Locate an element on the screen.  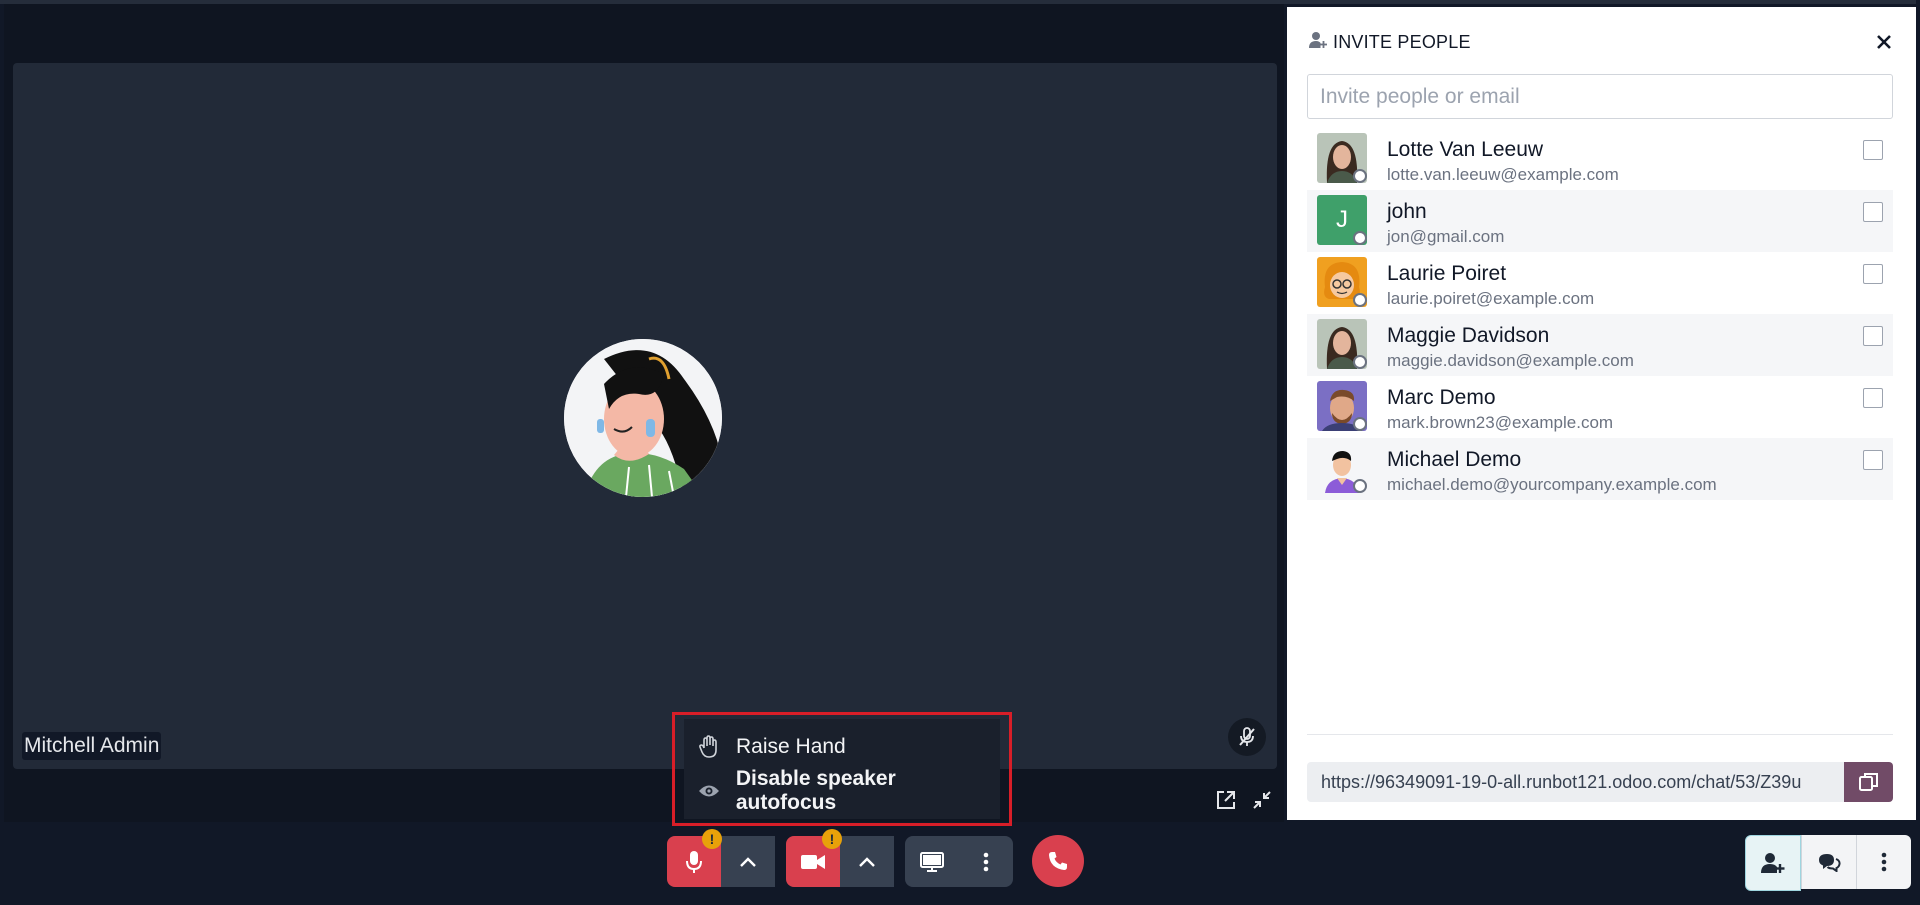
microphone-control-group: ! is located at coordinates (721, 858).